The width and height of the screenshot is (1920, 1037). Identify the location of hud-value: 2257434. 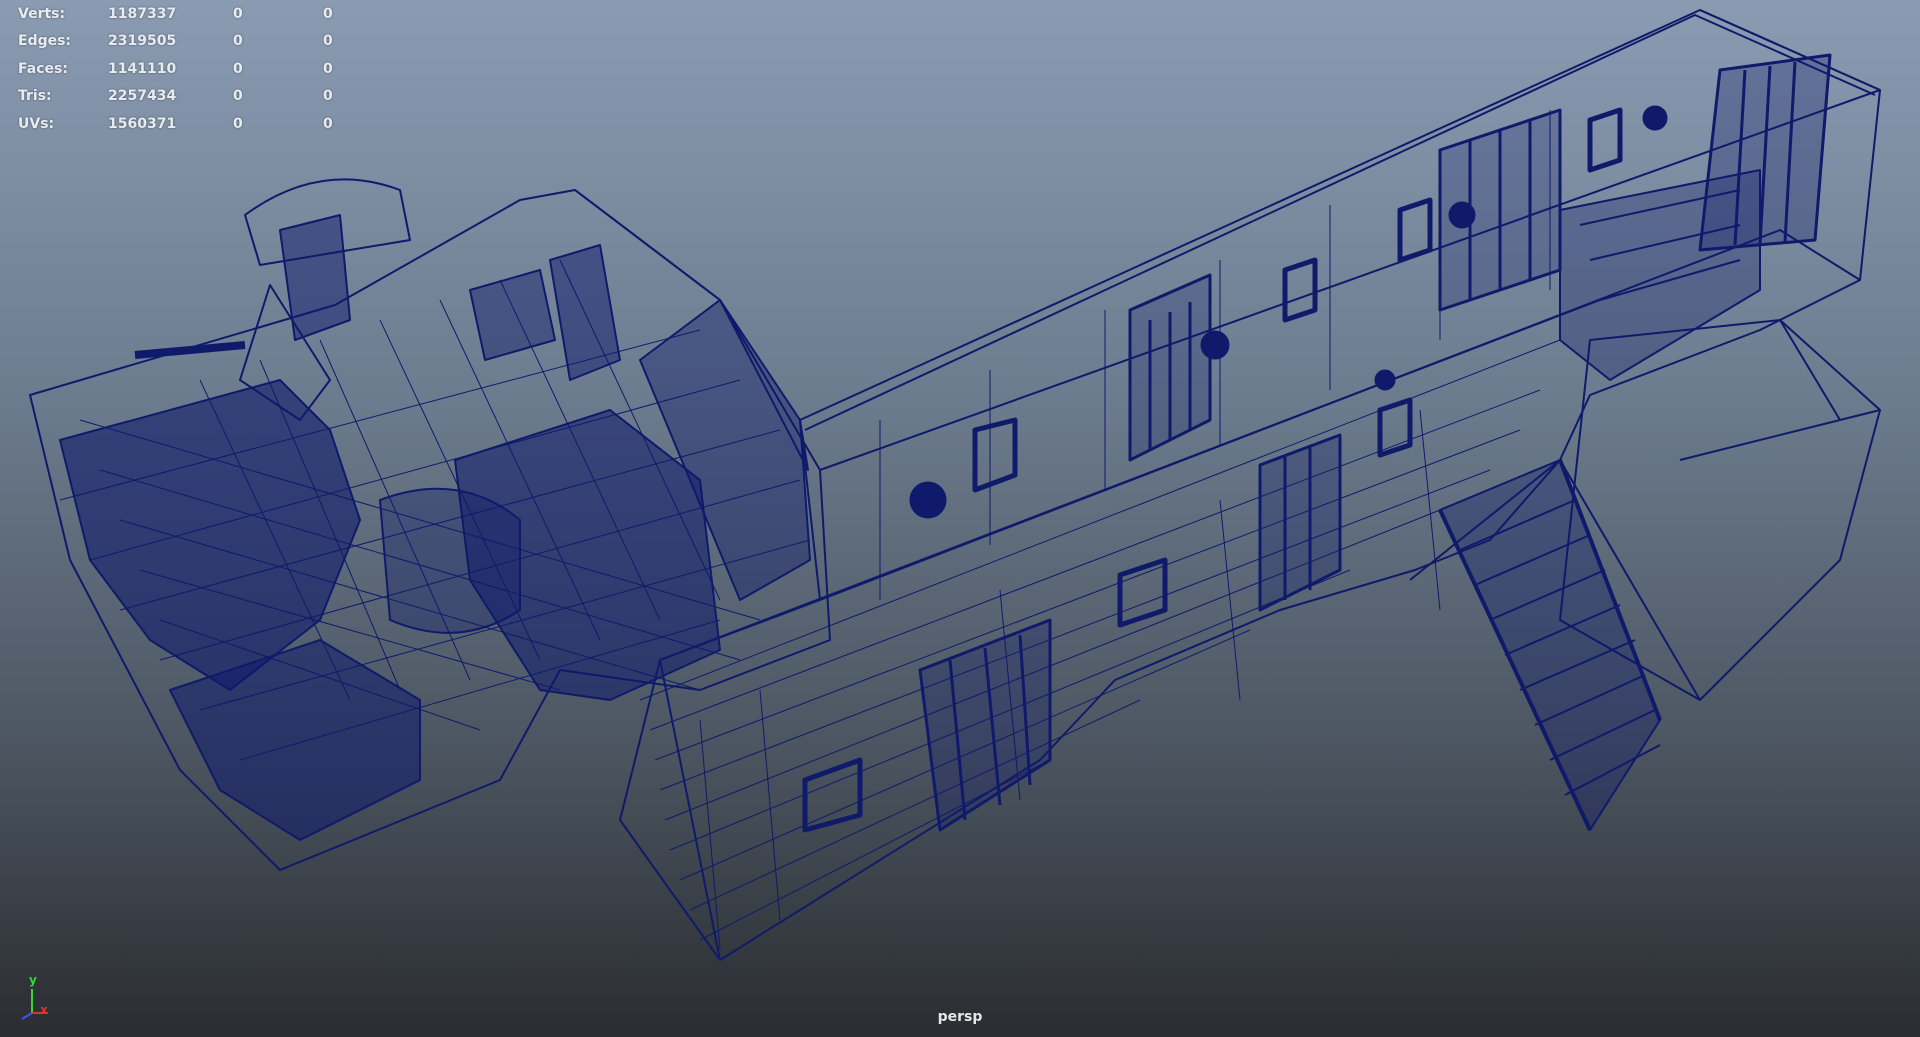
(142, 96).